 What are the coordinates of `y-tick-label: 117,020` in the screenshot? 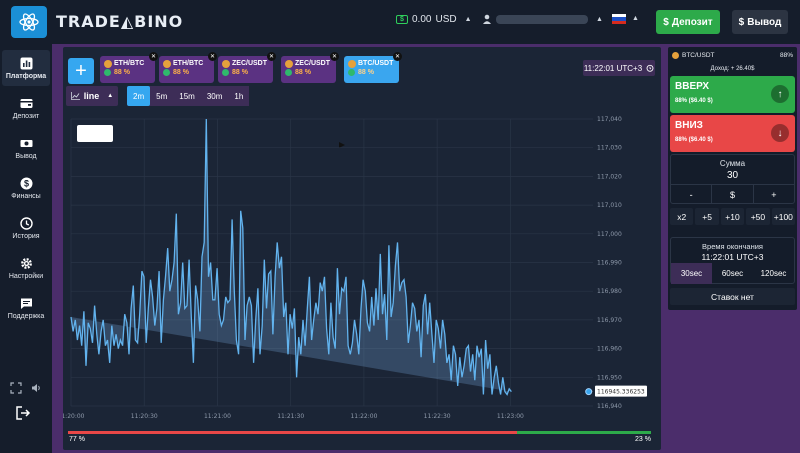 It's located at (609, 176).